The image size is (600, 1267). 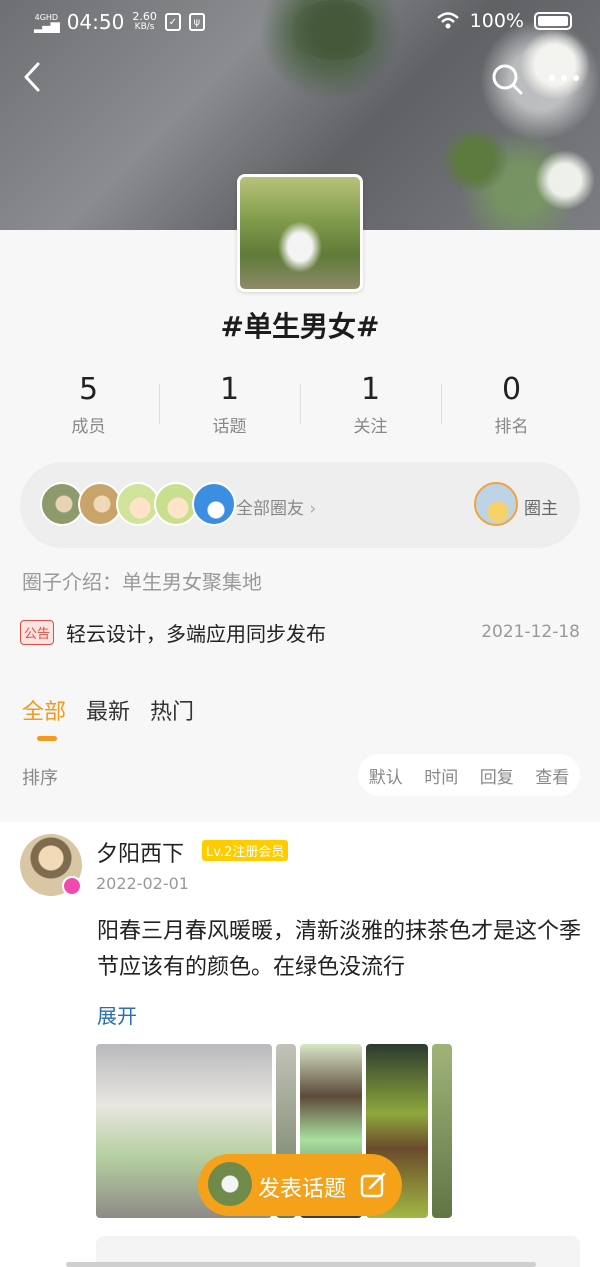 I want to click on stat-follows: 1 关注, so click(x=370, y=407).